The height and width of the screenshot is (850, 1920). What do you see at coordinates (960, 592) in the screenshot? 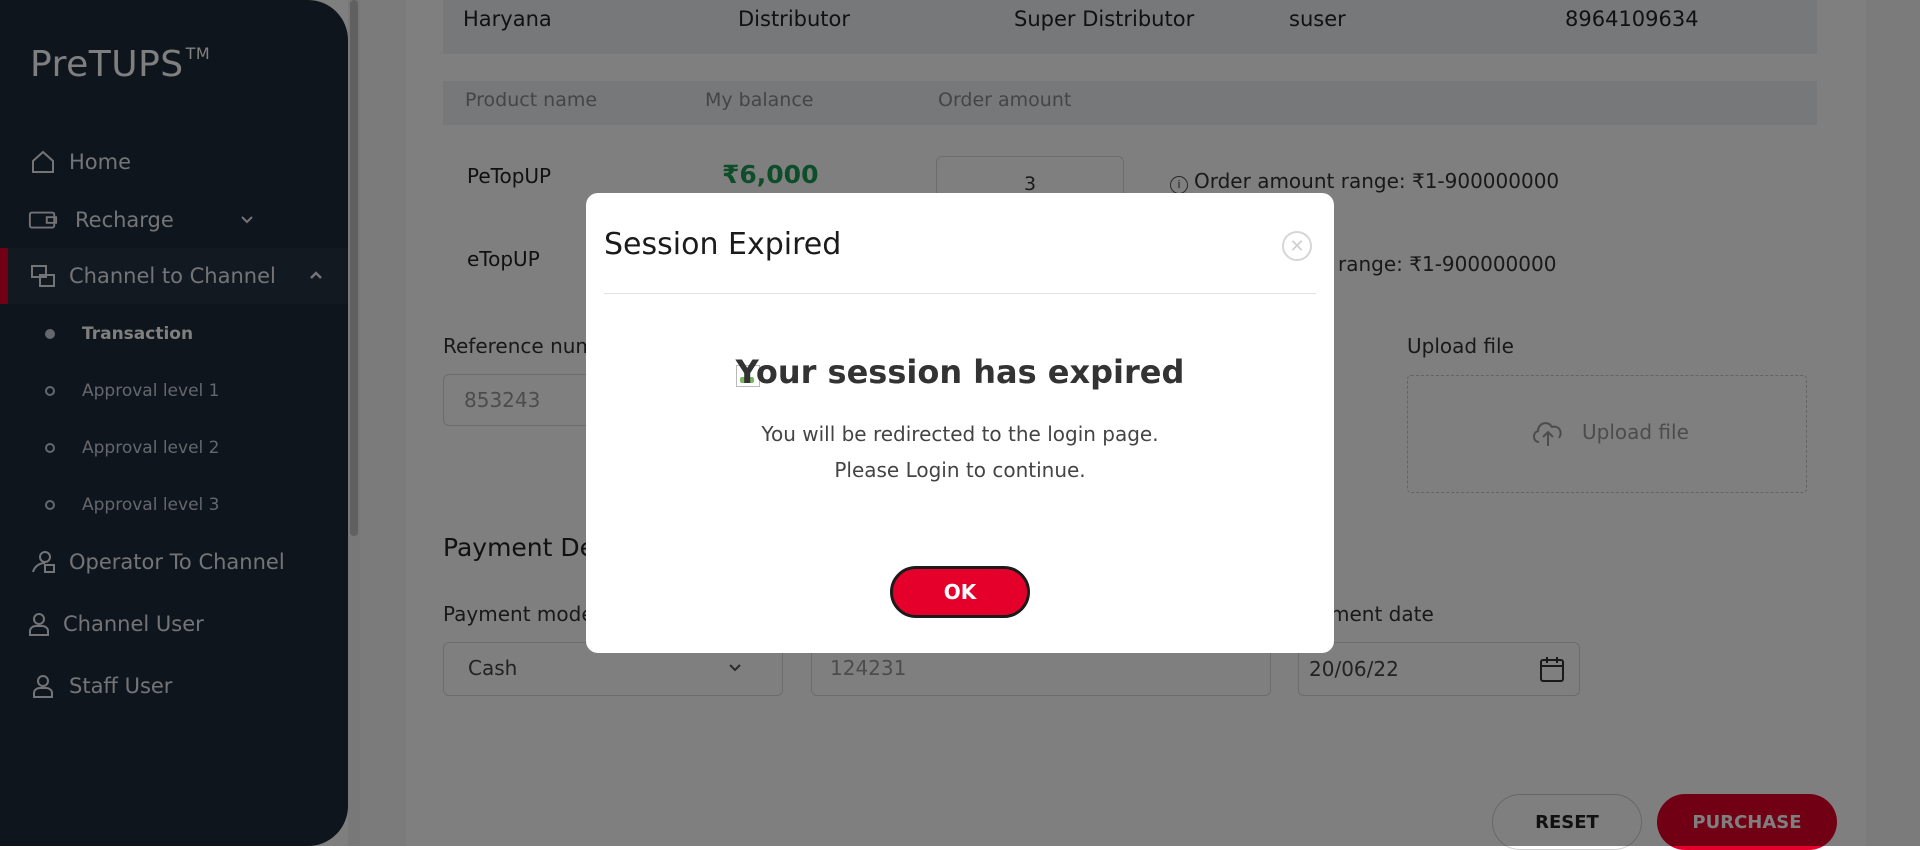
I see `ok-button: OK` at bounding box center [960, 592].